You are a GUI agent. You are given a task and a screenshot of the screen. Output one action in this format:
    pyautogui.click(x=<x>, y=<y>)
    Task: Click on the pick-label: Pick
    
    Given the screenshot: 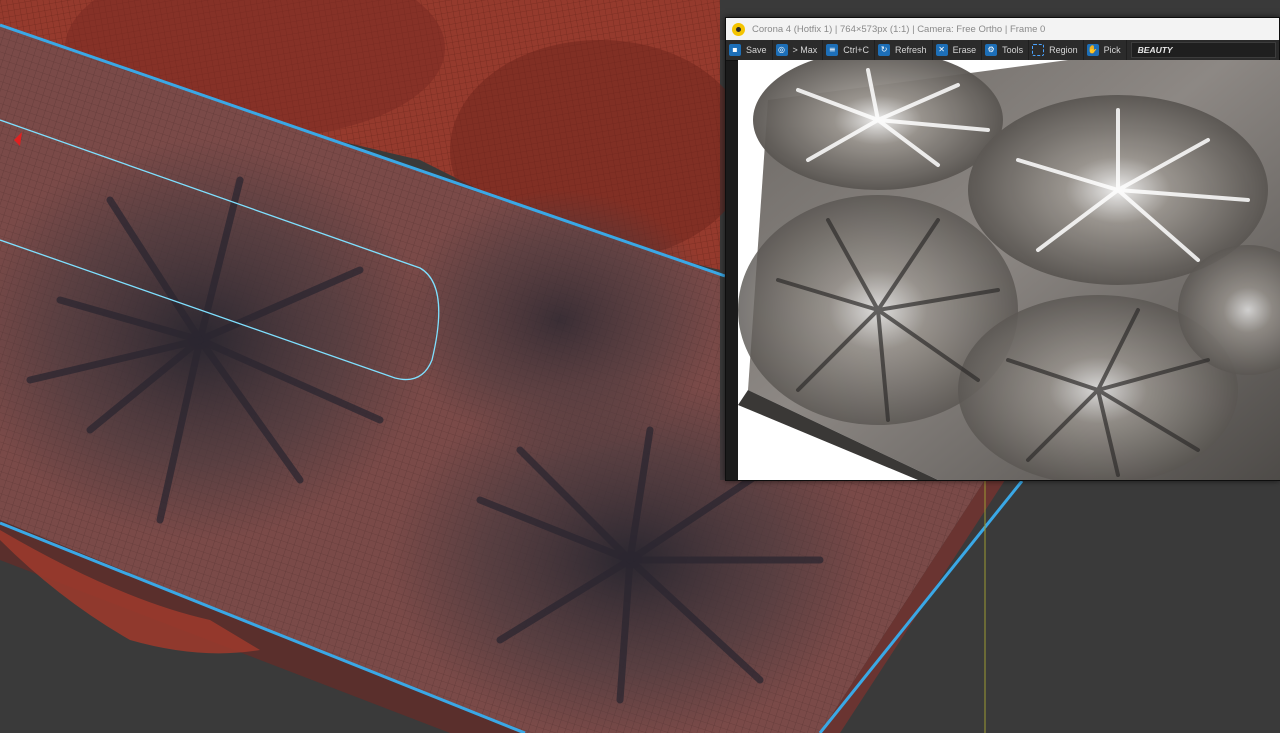 What is the action you would take?
    pyautogui.click(x=1112, y=50)
    